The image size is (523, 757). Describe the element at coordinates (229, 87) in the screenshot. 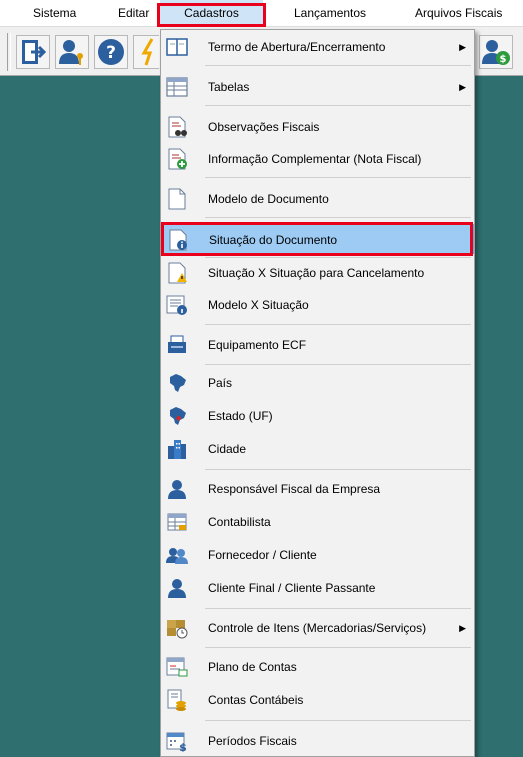

I see `menu-item-label: Tabelas` at that location.